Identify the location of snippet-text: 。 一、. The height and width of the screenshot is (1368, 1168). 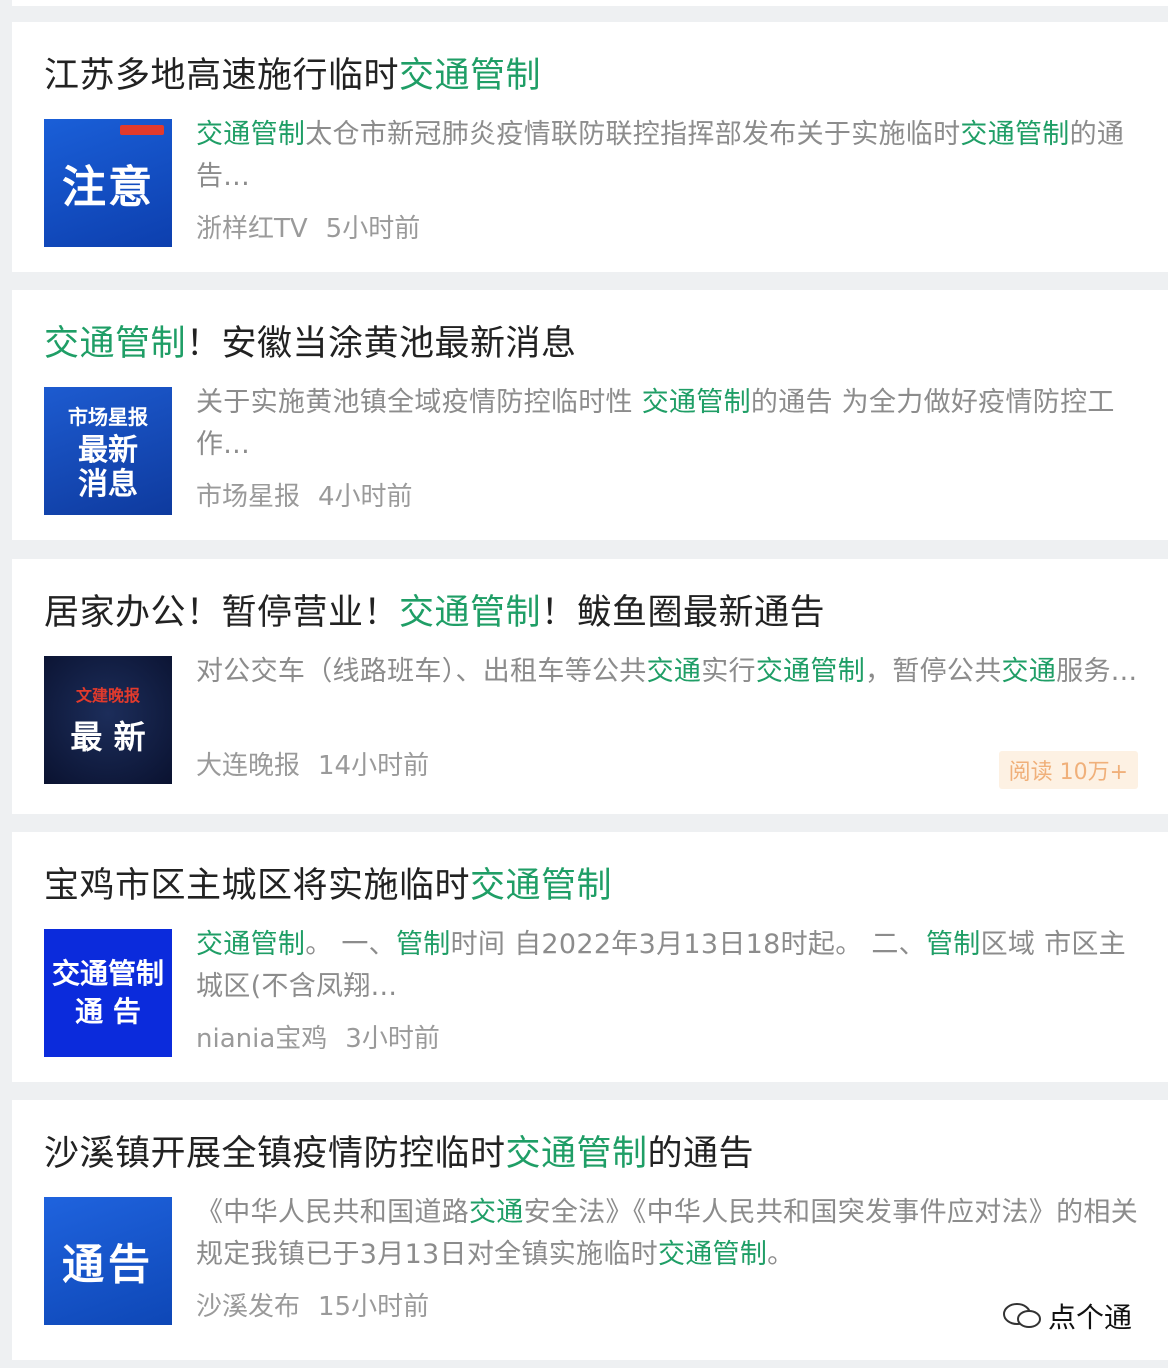
(350, 944).